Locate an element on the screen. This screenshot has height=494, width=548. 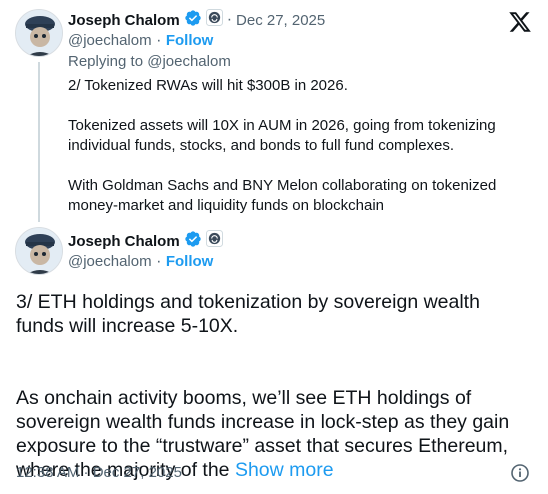
parent-author-row: Joseph Chalom · Dec 27, 2025 is located at coordinates (196, 20).